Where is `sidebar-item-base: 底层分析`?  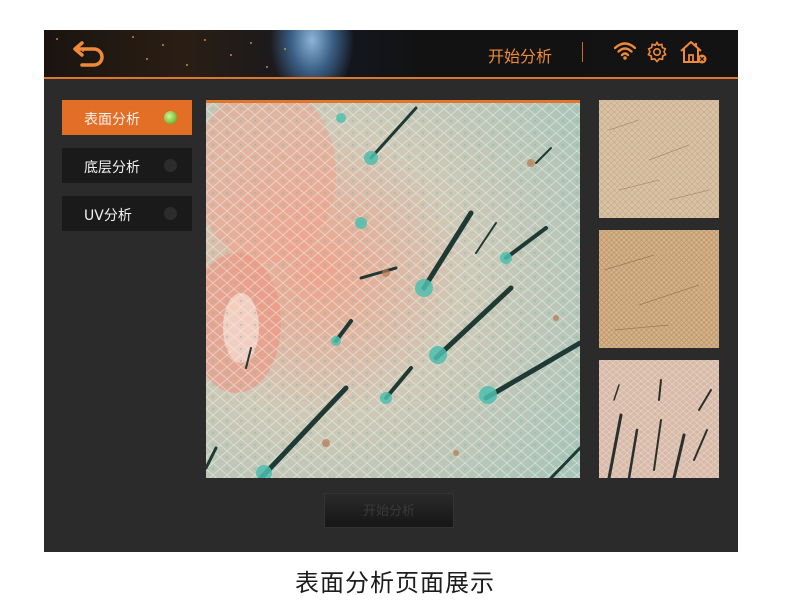
sidebar-item-base: 底层分析 is located at coordinates (127, 165).